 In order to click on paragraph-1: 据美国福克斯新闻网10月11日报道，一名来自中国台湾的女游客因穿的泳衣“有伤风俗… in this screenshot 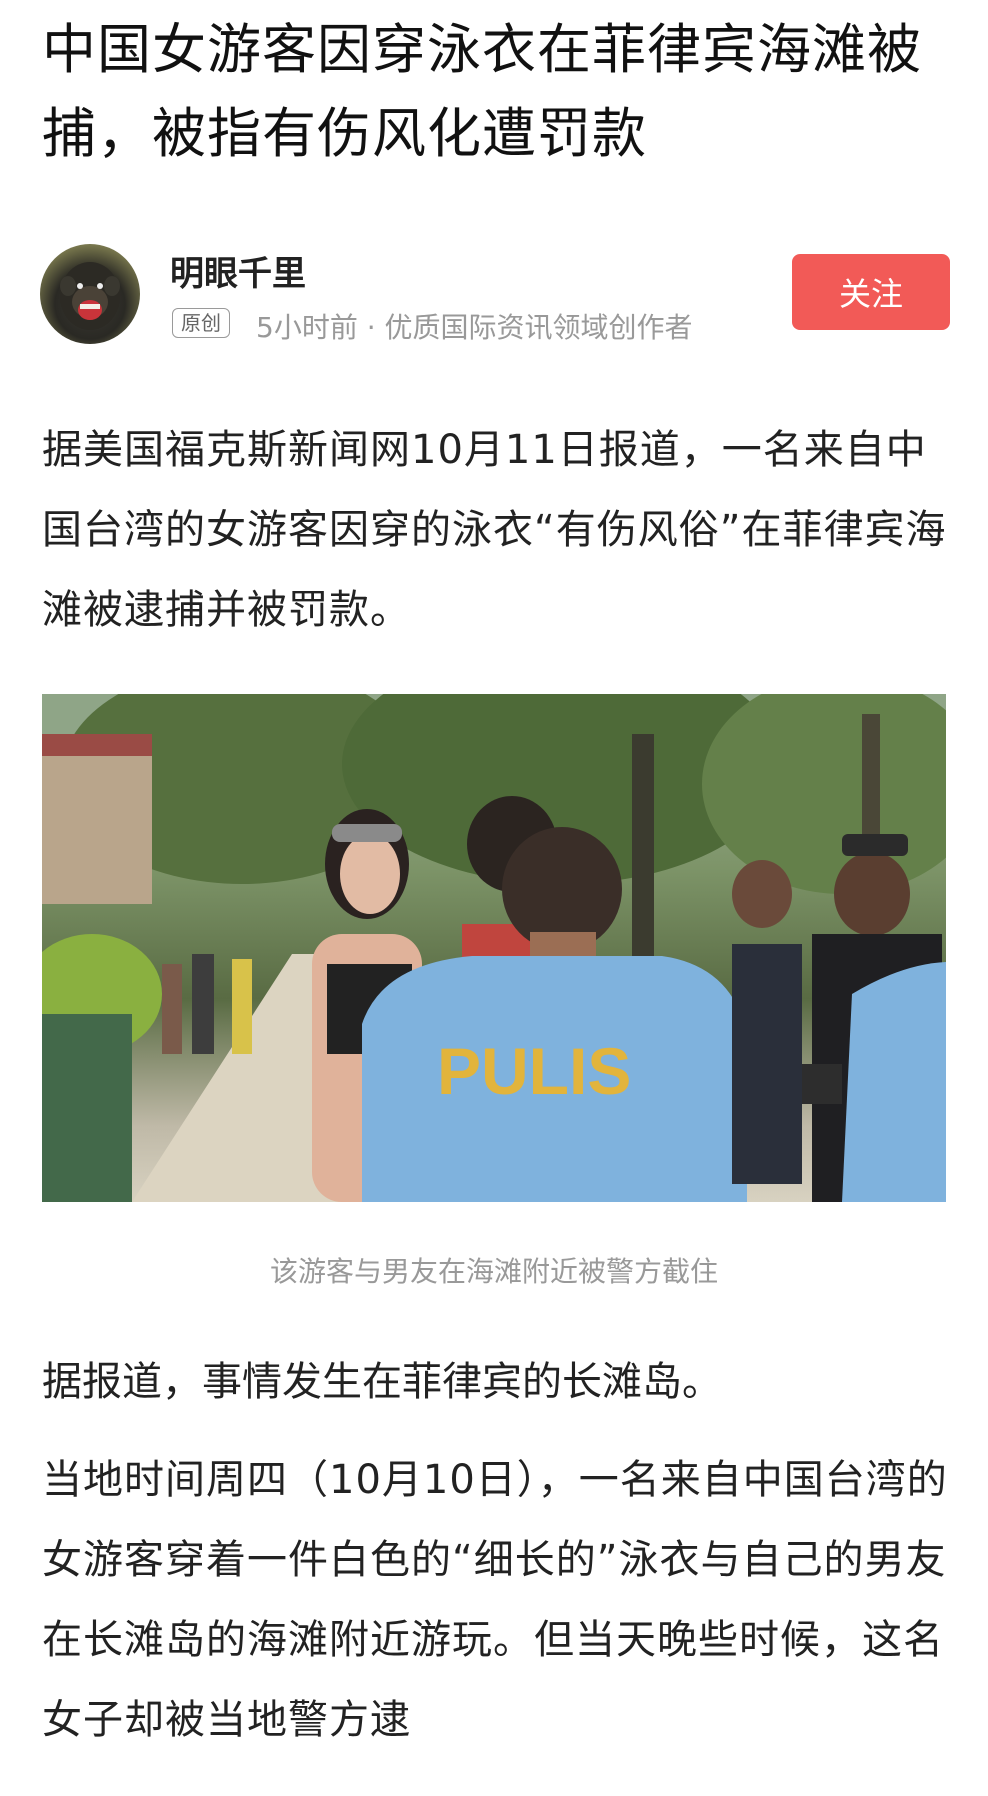, I will do `click(494, 530)`.